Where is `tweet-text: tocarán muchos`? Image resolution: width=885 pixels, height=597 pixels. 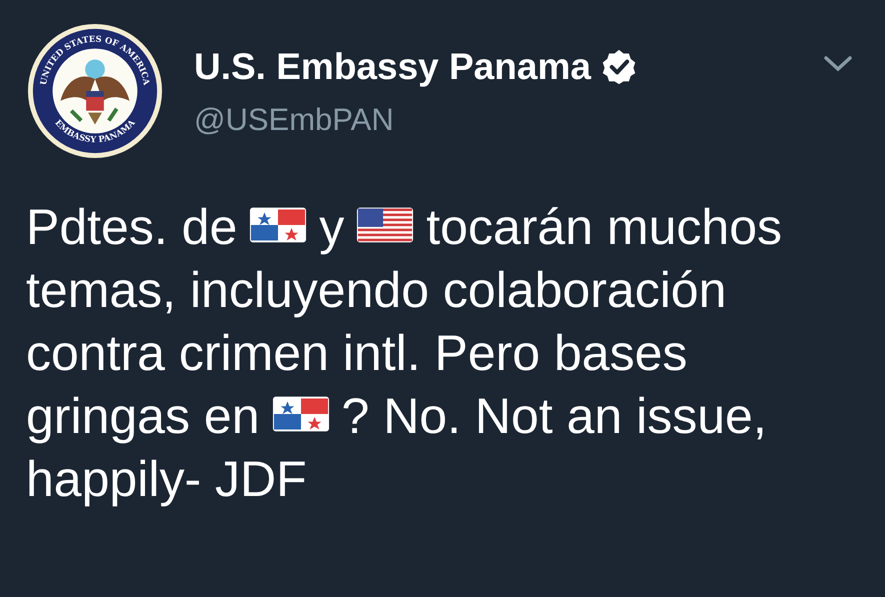 tweet-text: tocarán muchos is located at coordinates (604, 227).